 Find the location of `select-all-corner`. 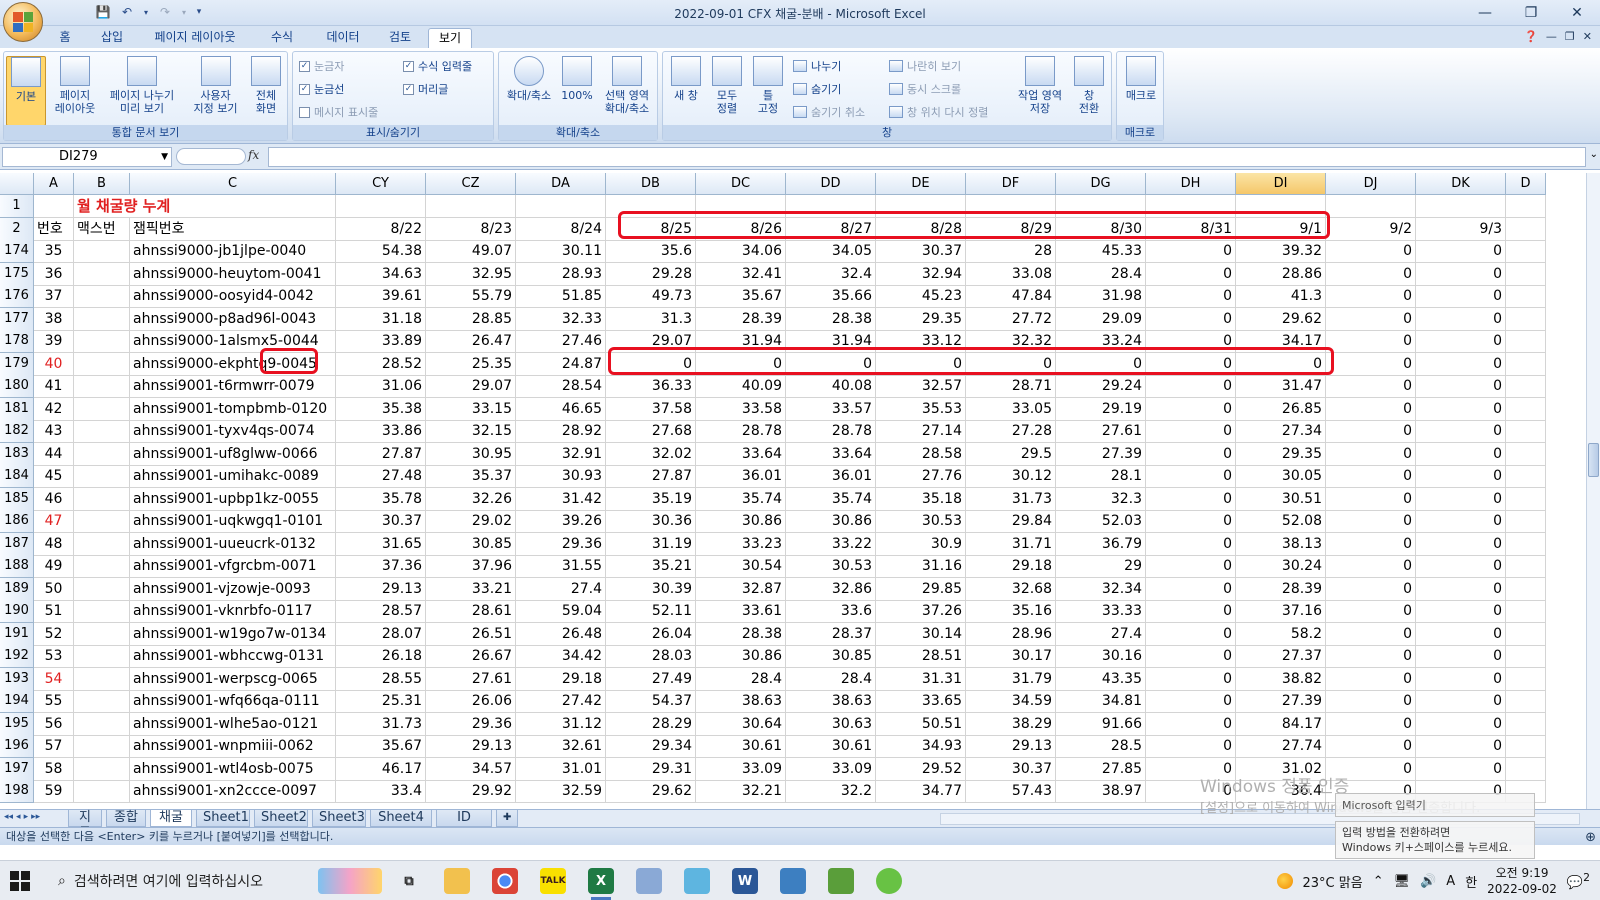

select-all-corner is located at coordinates (17, 184).